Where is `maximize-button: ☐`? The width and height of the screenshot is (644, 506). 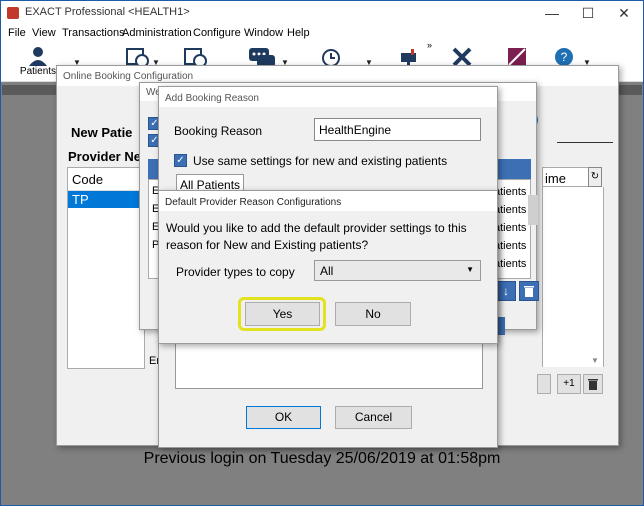
maximize-button: ☐ is located at coordinates (588, 13).